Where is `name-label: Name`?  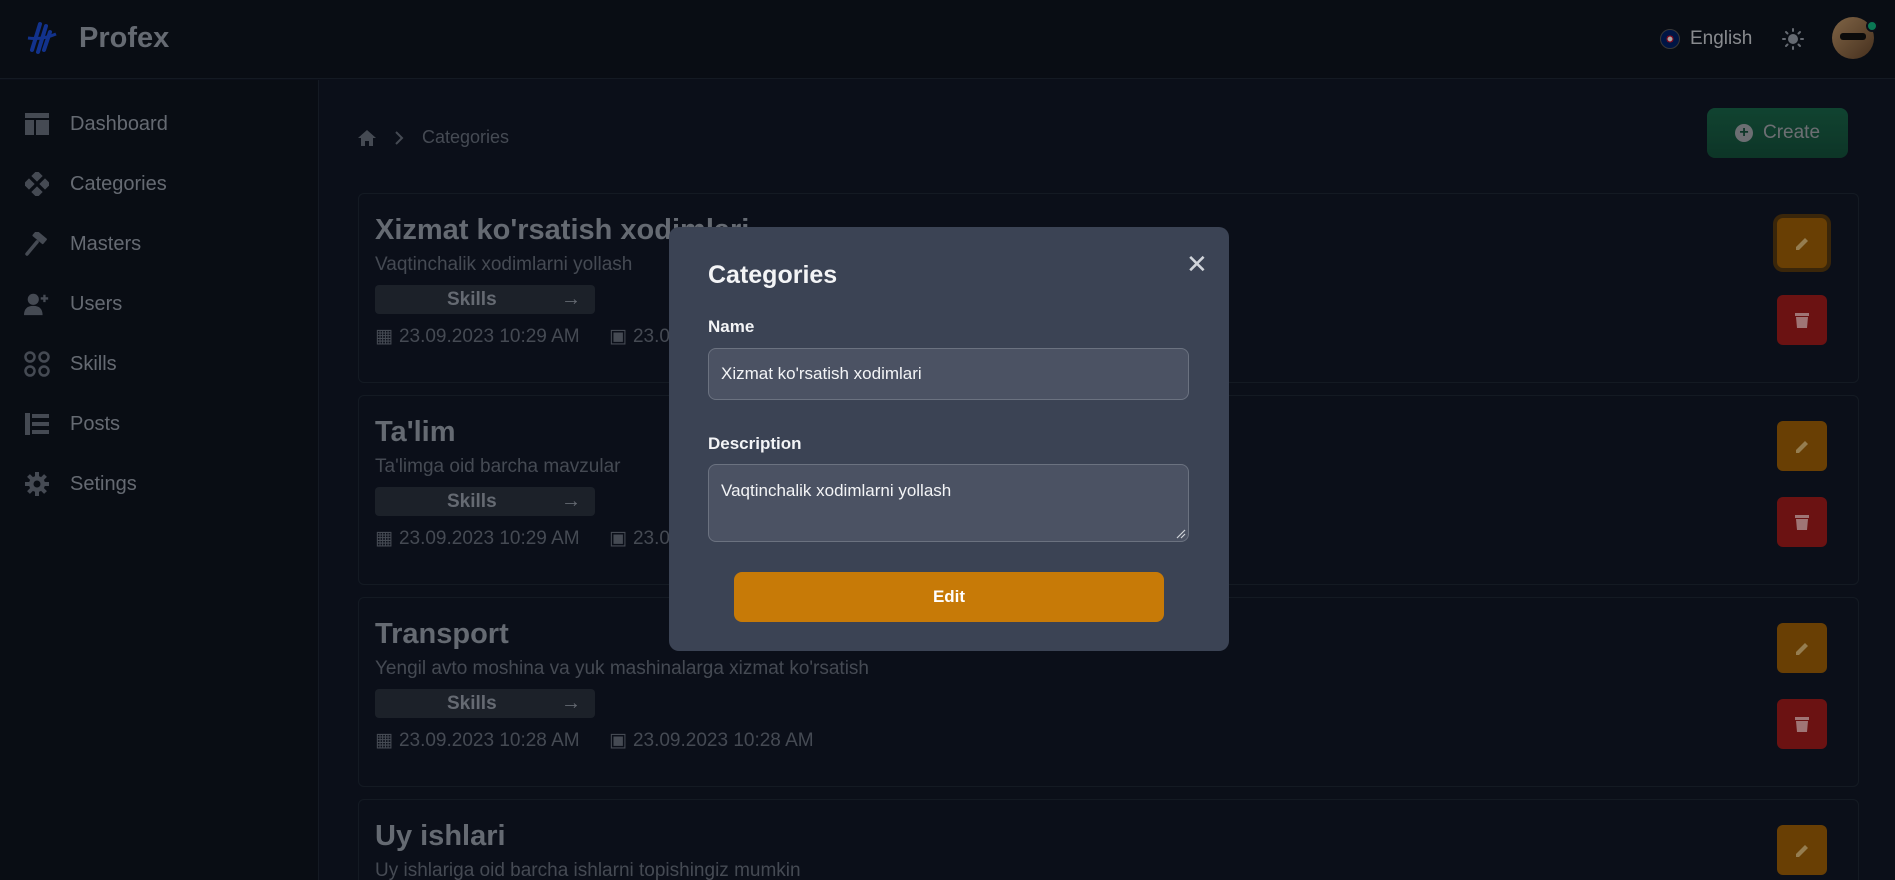 name-label: Name is located at coordinates (731, 326).